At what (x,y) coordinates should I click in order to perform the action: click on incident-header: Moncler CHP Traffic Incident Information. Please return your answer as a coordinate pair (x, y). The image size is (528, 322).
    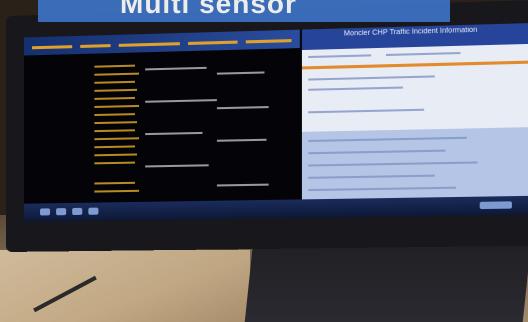
    Looking at the image, I should click on (415, 36).